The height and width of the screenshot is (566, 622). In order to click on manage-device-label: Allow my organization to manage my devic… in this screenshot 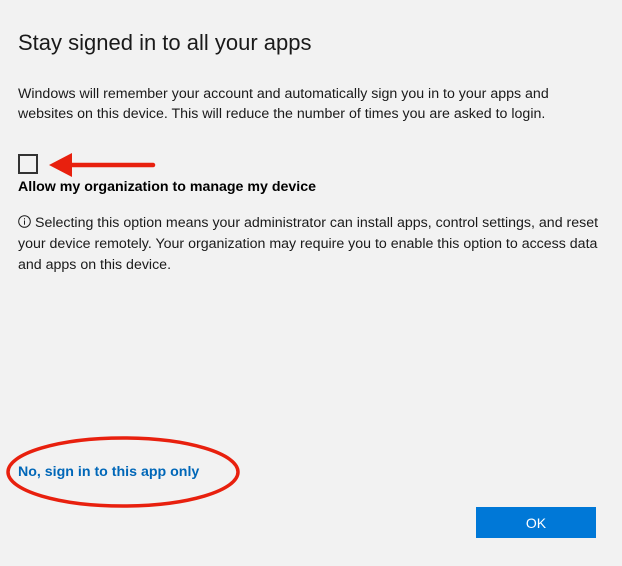, I will do `click(167, 187)`.